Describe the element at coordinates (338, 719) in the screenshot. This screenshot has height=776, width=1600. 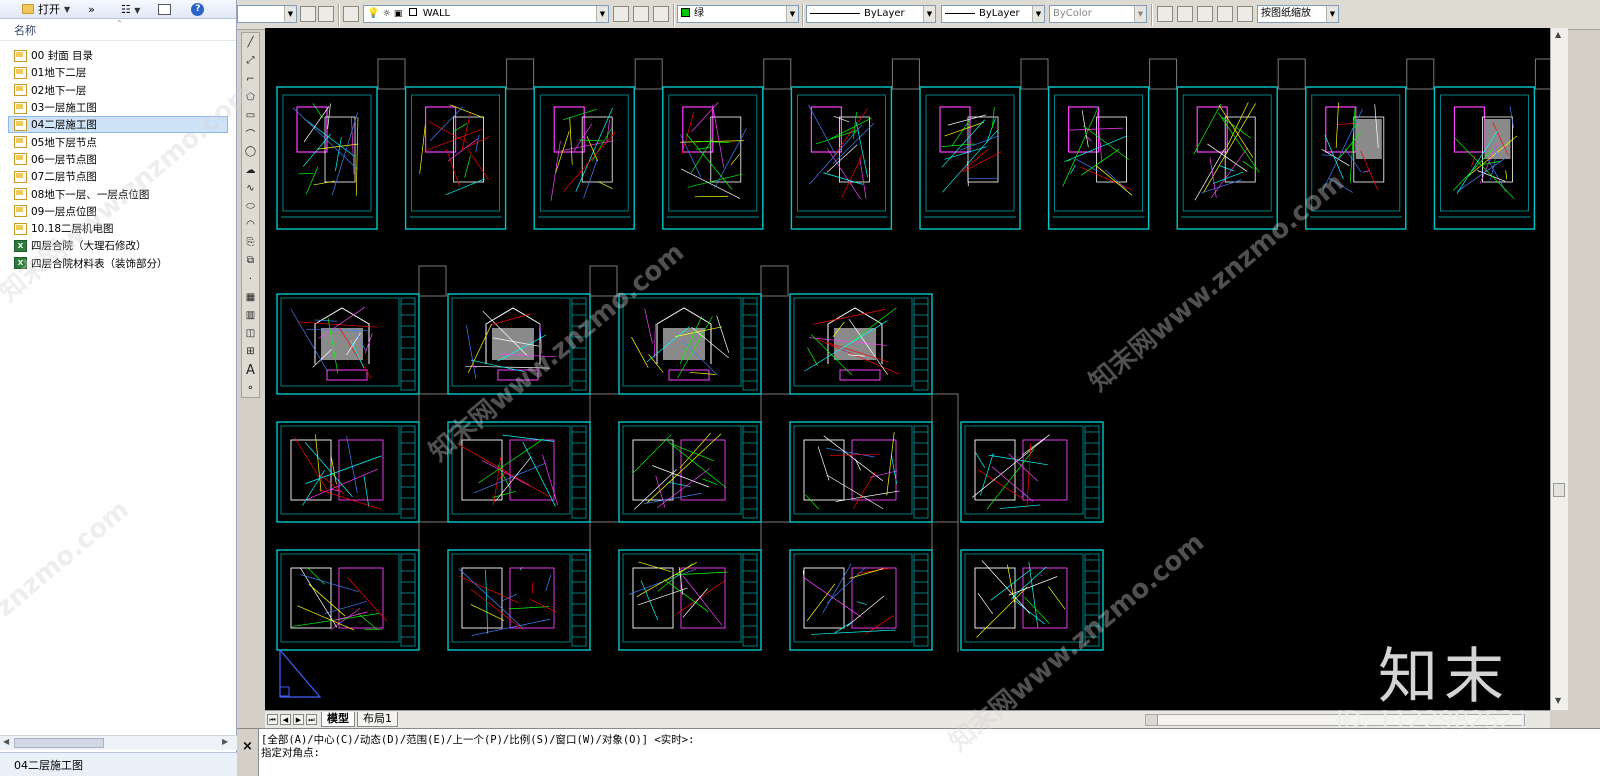
I see `tab-model: 模型` at that location.